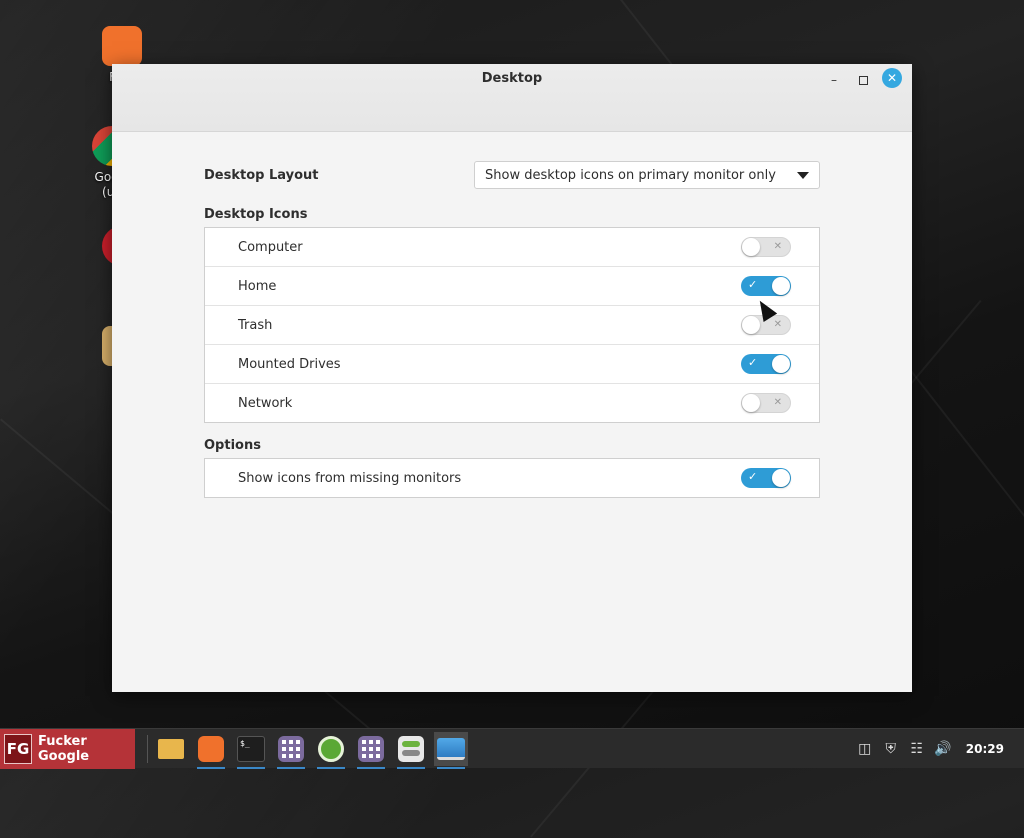  I want to click on terminal-icon: $_, so click(251, 749).